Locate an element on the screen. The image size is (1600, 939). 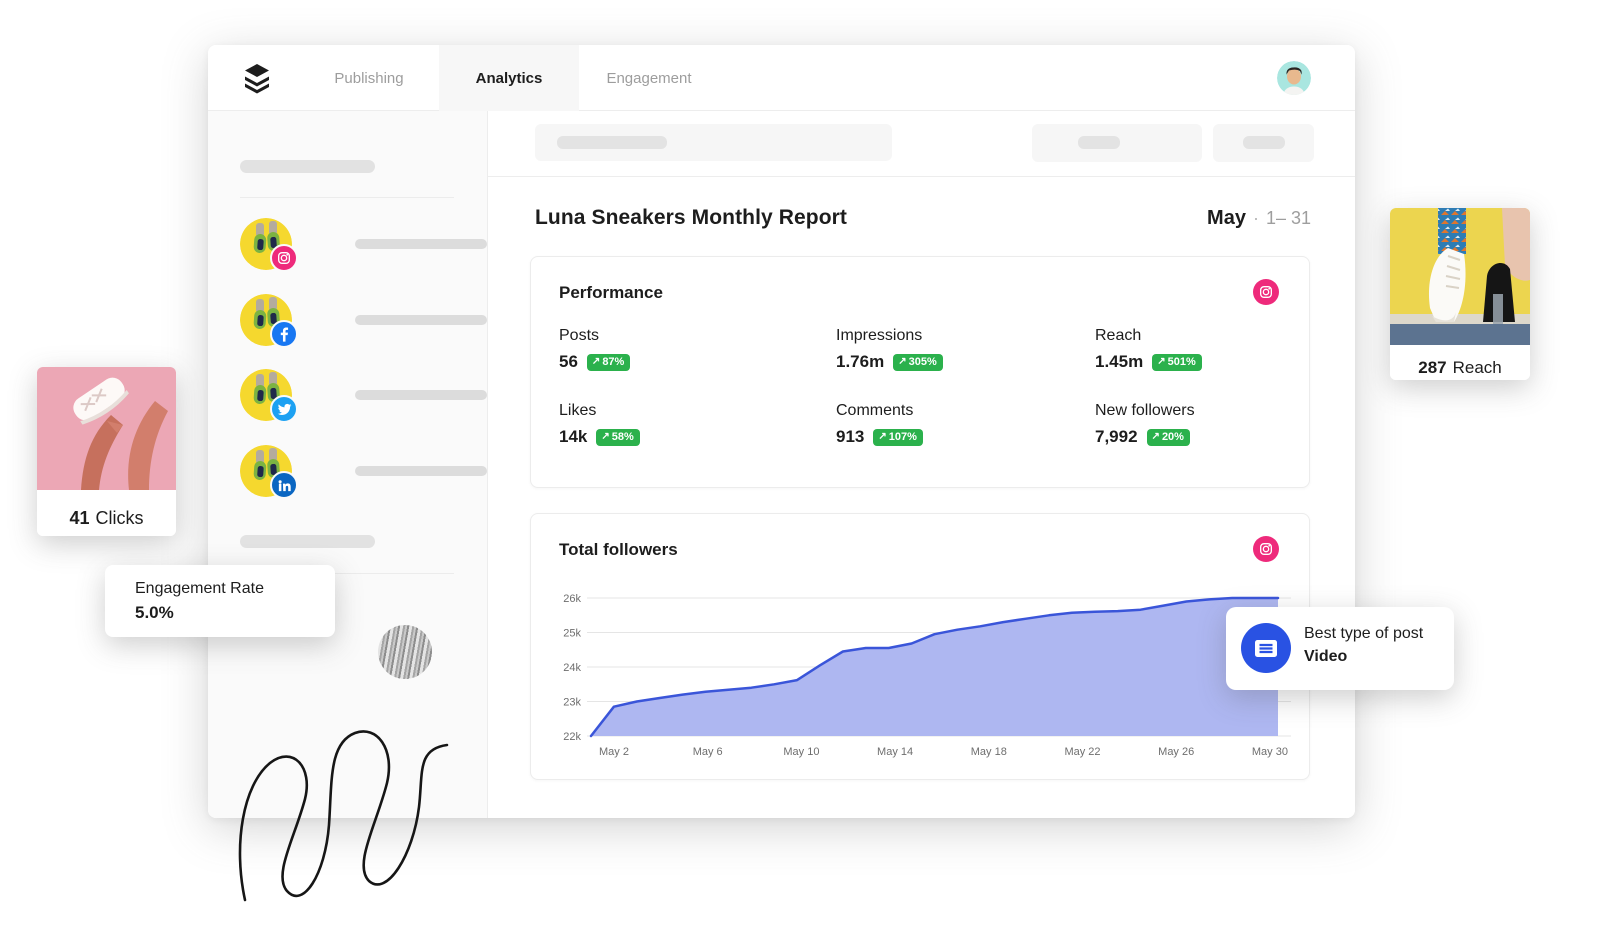
stat-label: New followers is located at coordinates (1145, 410).